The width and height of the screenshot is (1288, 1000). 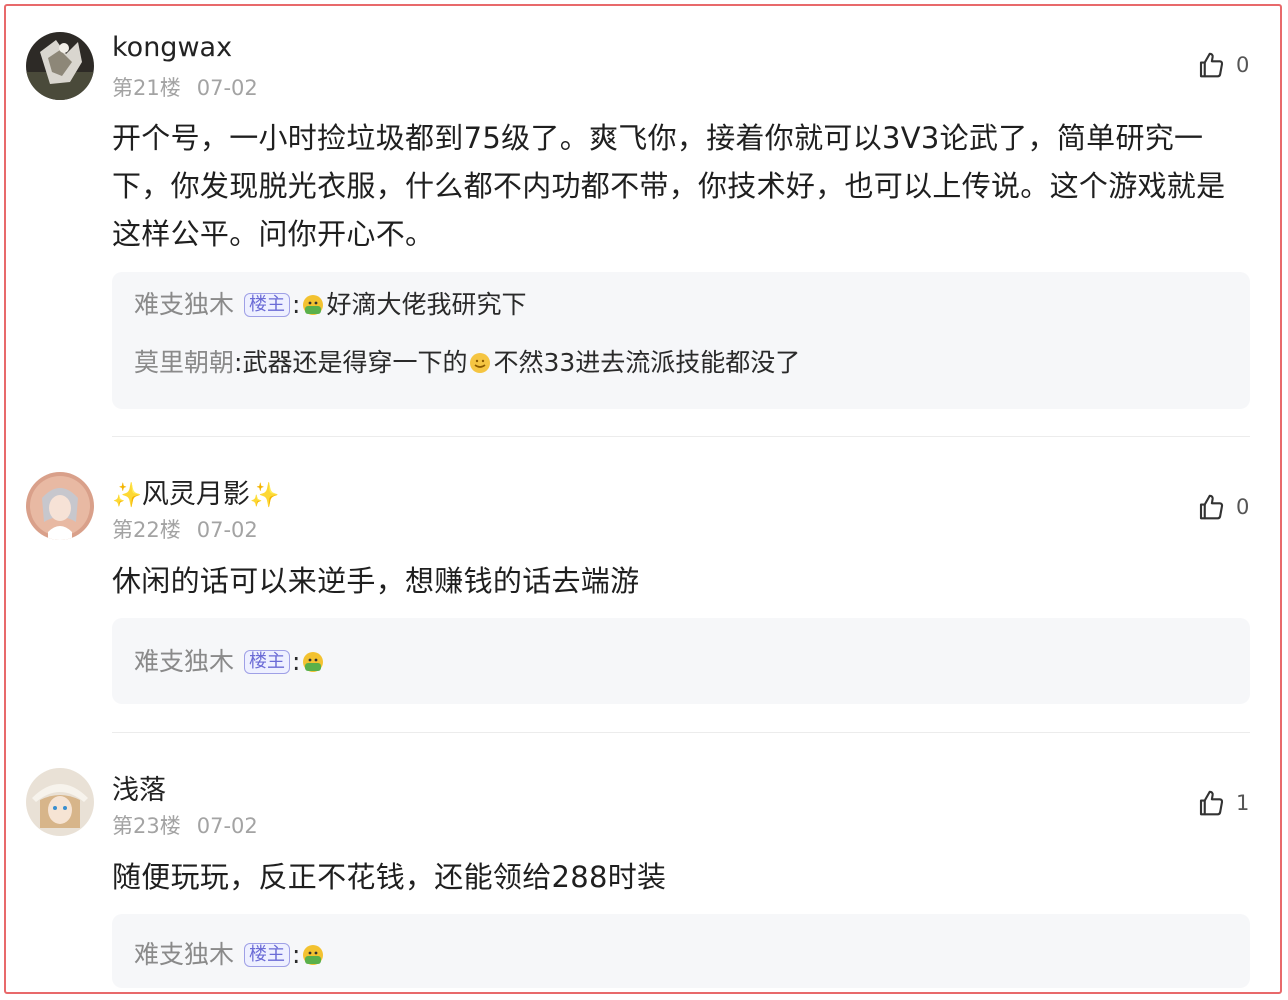 What do you see at coordinates (185, 529) in the screenshot?
I see `comment-meta: 第22楼 07-02` at bounding box center [185, 529].